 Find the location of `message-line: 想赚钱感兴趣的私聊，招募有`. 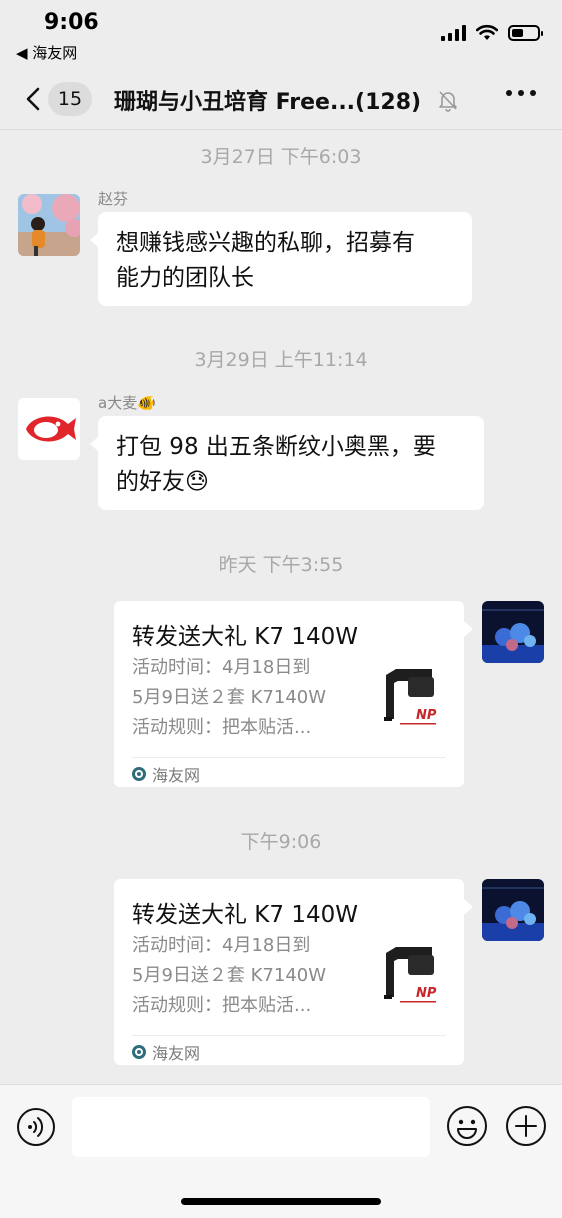

message-line: 想赚钱感兴趣的私聊，招募有 is located at coordinates (265, 243).